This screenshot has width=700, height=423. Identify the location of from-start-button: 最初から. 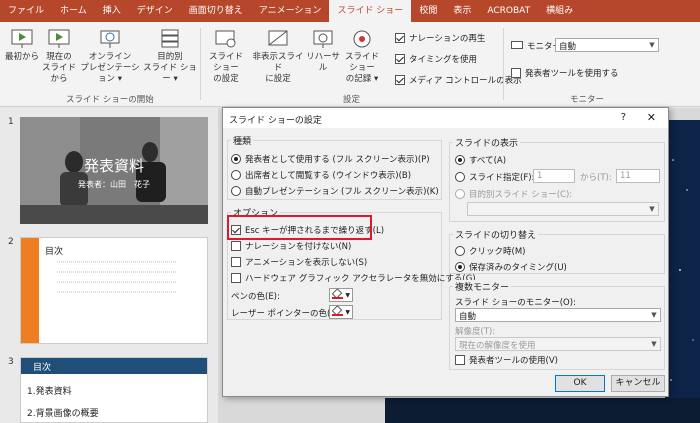
(22, 42).